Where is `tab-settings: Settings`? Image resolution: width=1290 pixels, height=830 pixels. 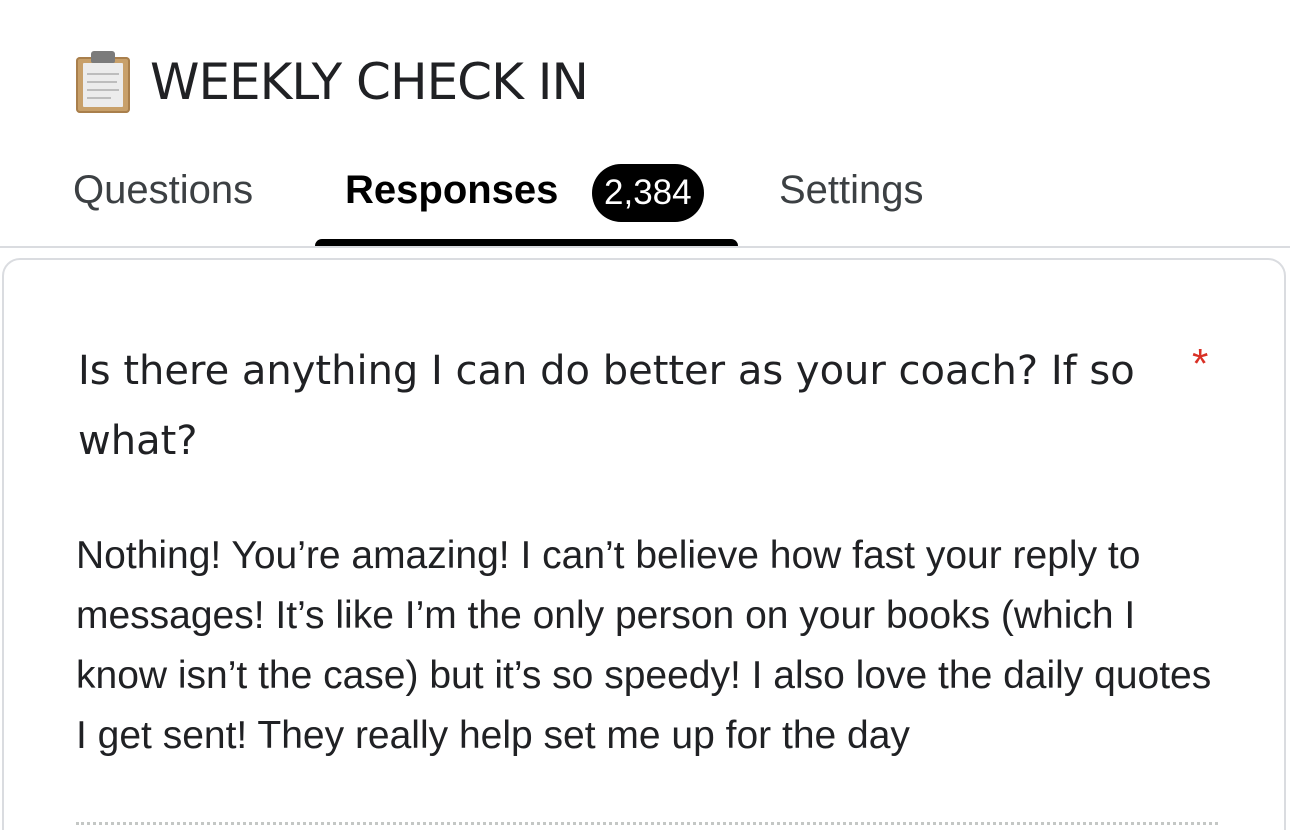
tab-settings: Settings is located at coordinates (851, 190).